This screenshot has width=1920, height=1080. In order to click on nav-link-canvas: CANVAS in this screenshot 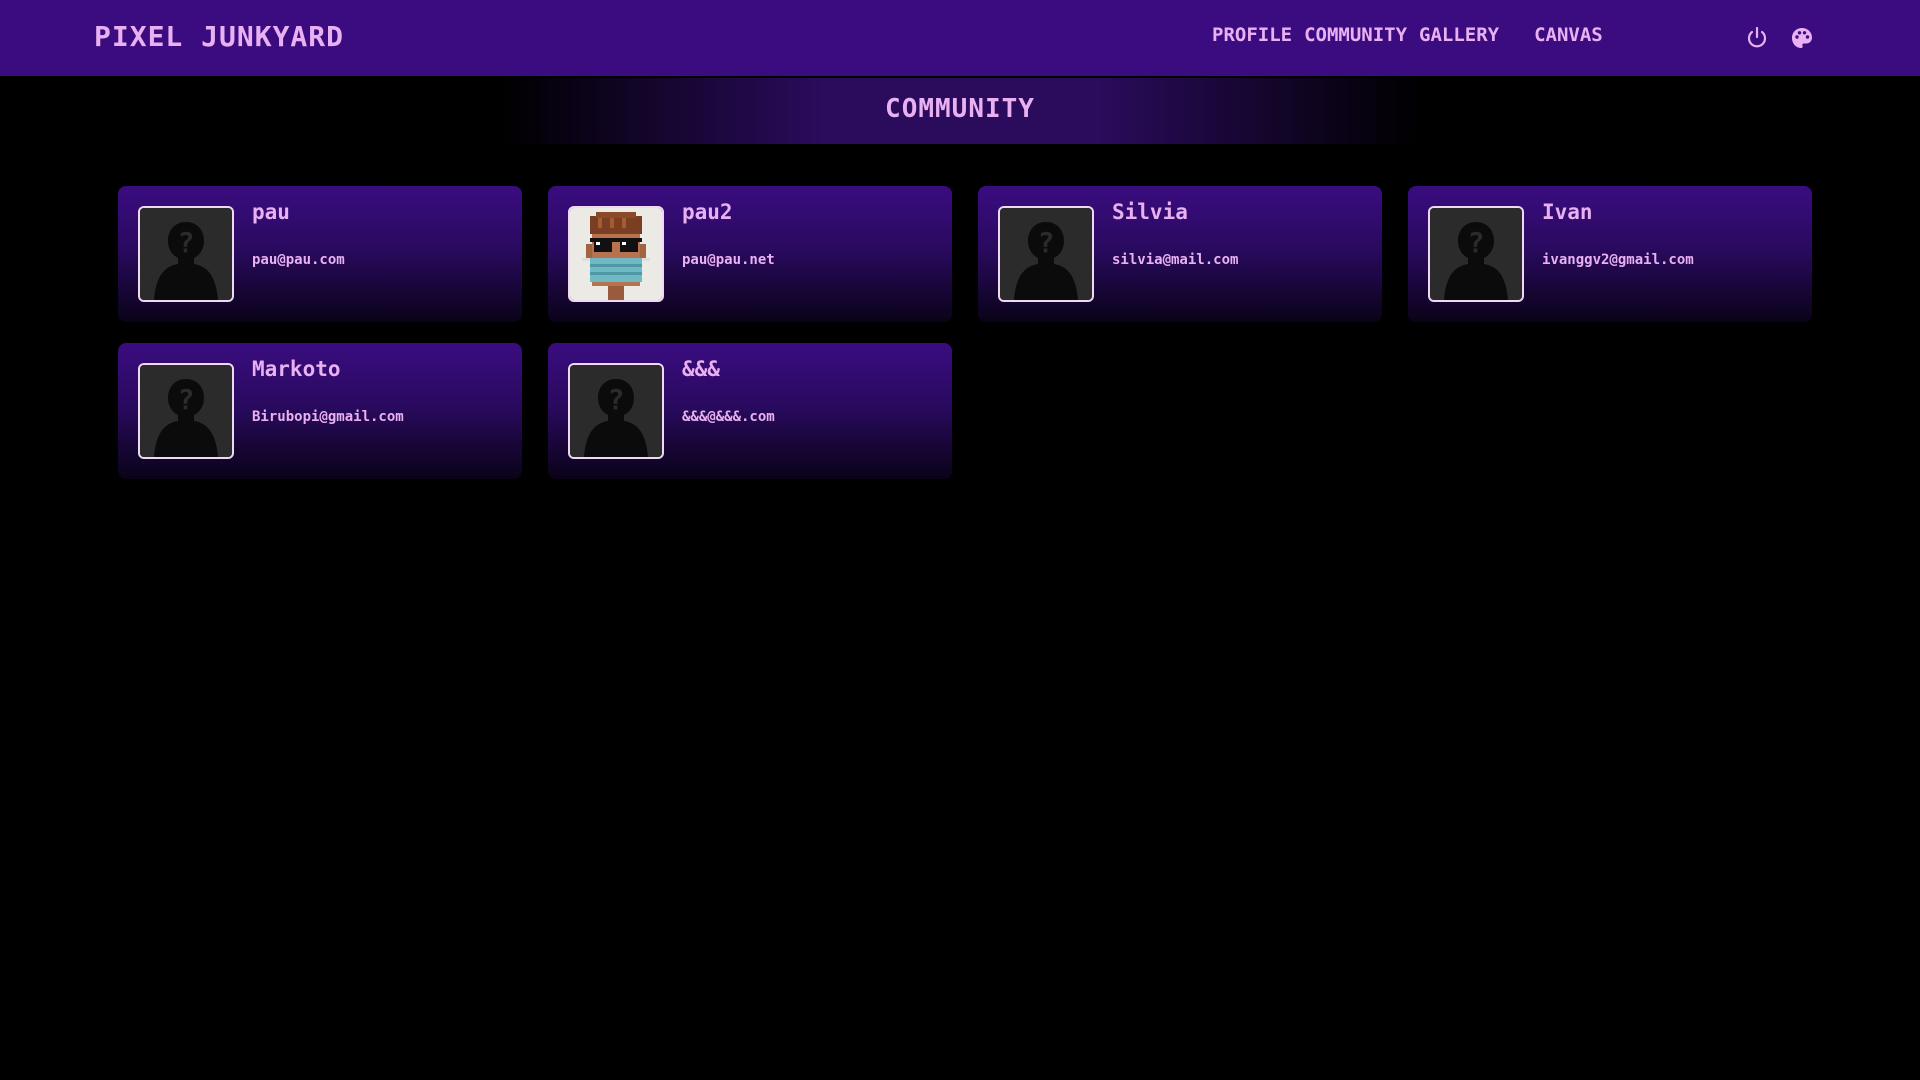, I will do `click(1568, 35)`.